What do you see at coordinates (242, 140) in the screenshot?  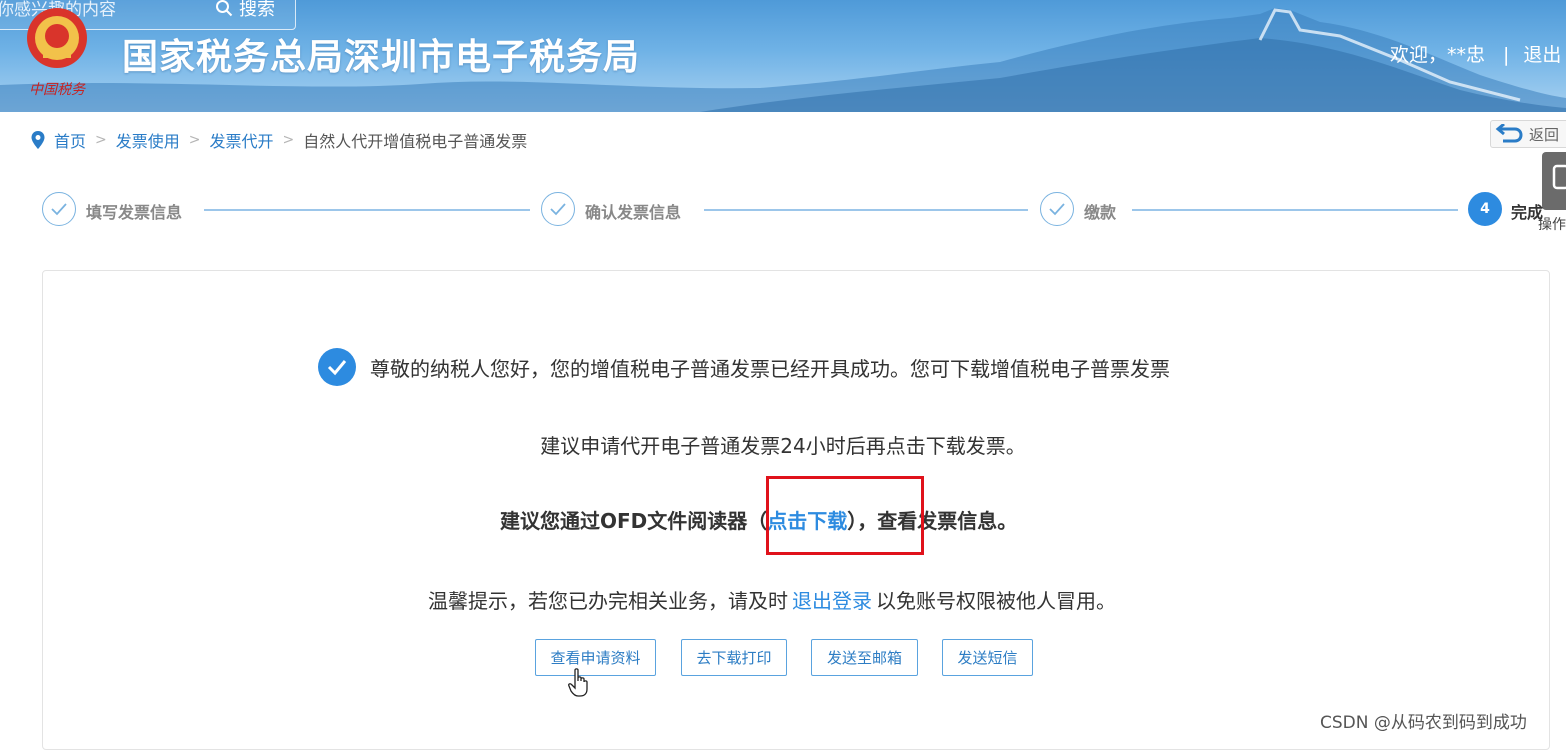 I see `breadcrumb-invoice-issue: 发票代开` at bounding box center [242, 140].